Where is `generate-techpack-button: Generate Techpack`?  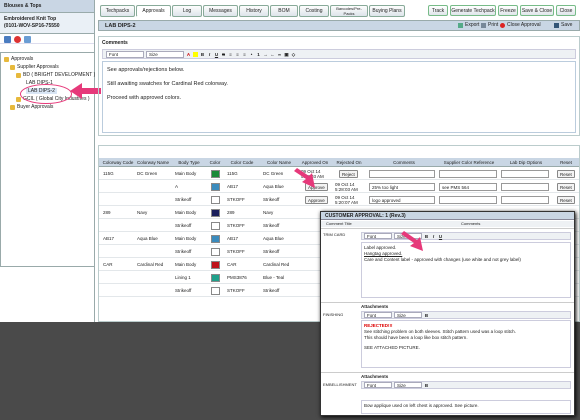 generate-techpack-button: Generate Techpack is located at coordinates (473, 10).